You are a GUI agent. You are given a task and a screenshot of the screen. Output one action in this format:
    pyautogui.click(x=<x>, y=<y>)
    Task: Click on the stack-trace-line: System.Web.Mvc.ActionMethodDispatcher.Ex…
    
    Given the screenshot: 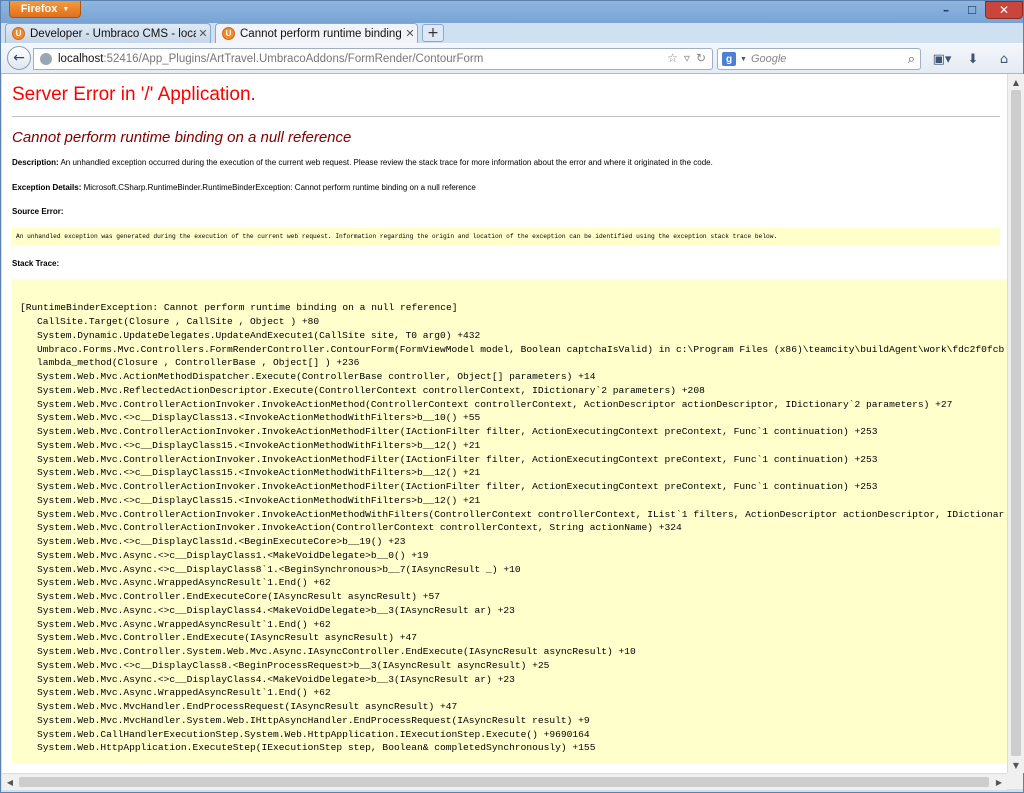 What is the action you would take?
    pyautogui.click(x=316, y=376)
    